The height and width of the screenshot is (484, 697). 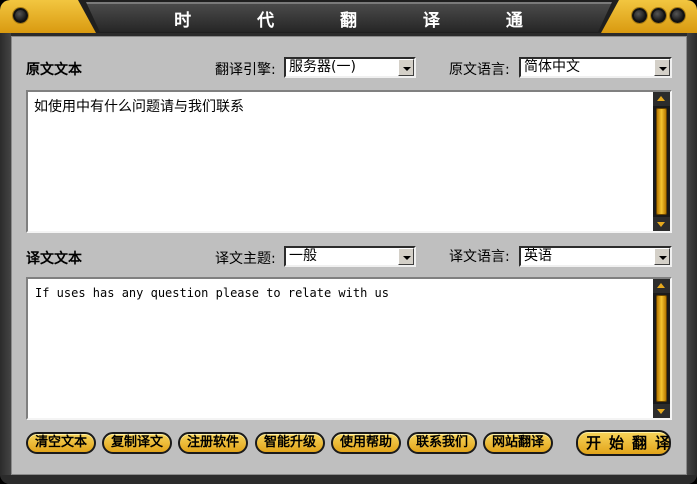 I want to click on help-button: 使用帮助, so click(x=366, y=443).